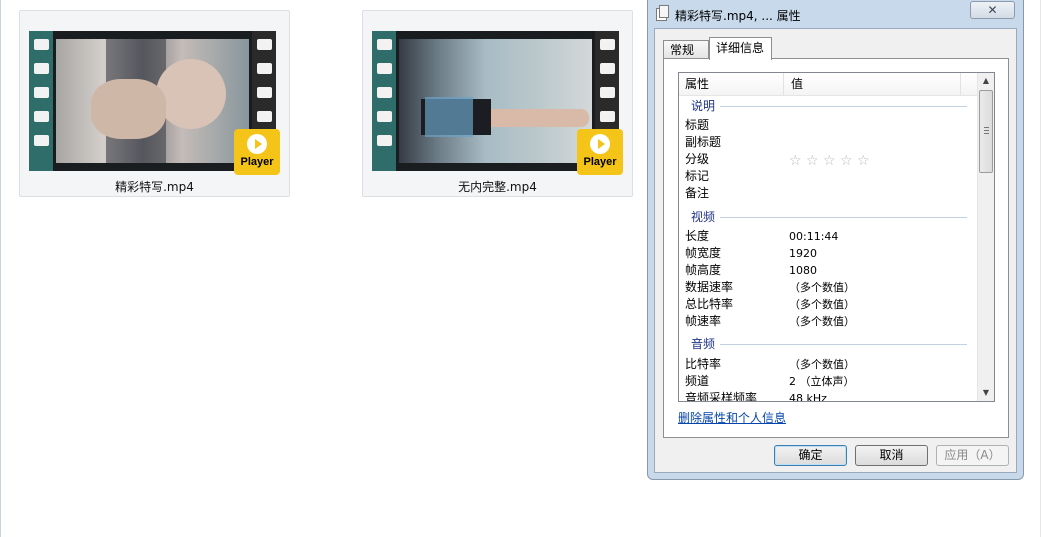  What do you see at coordinates (986, 393) in the screenshot?
I see `scroll-down-arrow-icon: ▼` at bounding box center [986, 393].